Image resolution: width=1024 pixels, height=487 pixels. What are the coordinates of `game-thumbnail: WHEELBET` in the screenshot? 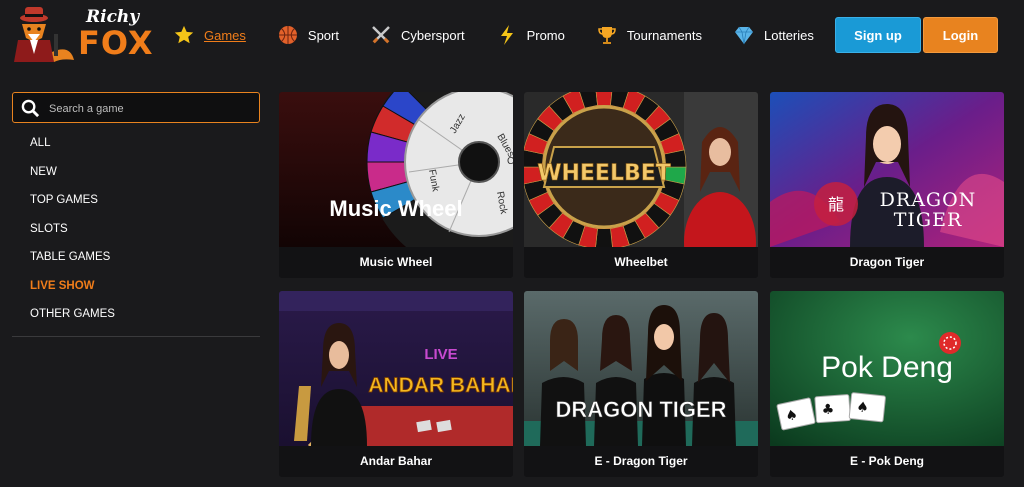 It's located at (641, 169).